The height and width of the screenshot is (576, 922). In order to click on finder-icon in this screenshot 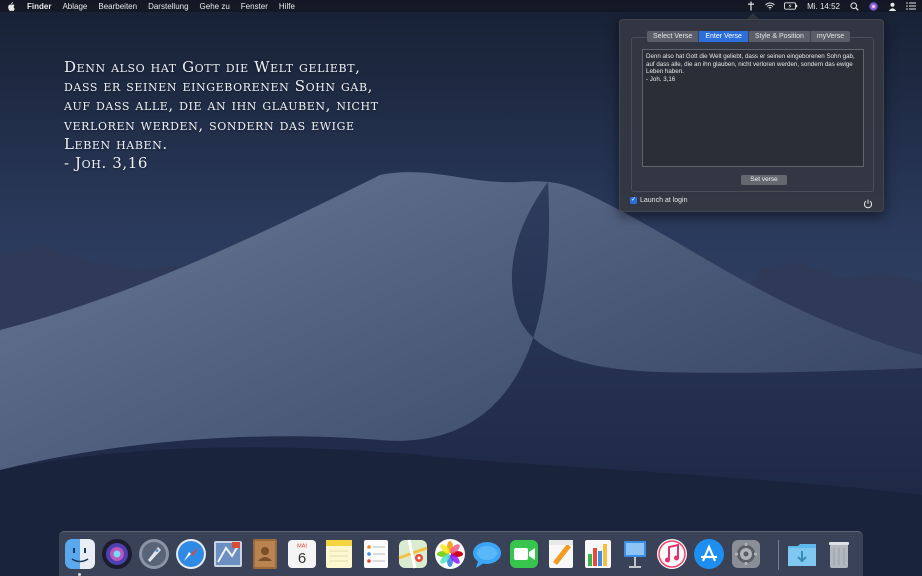, I will do `click(80, 554)`.